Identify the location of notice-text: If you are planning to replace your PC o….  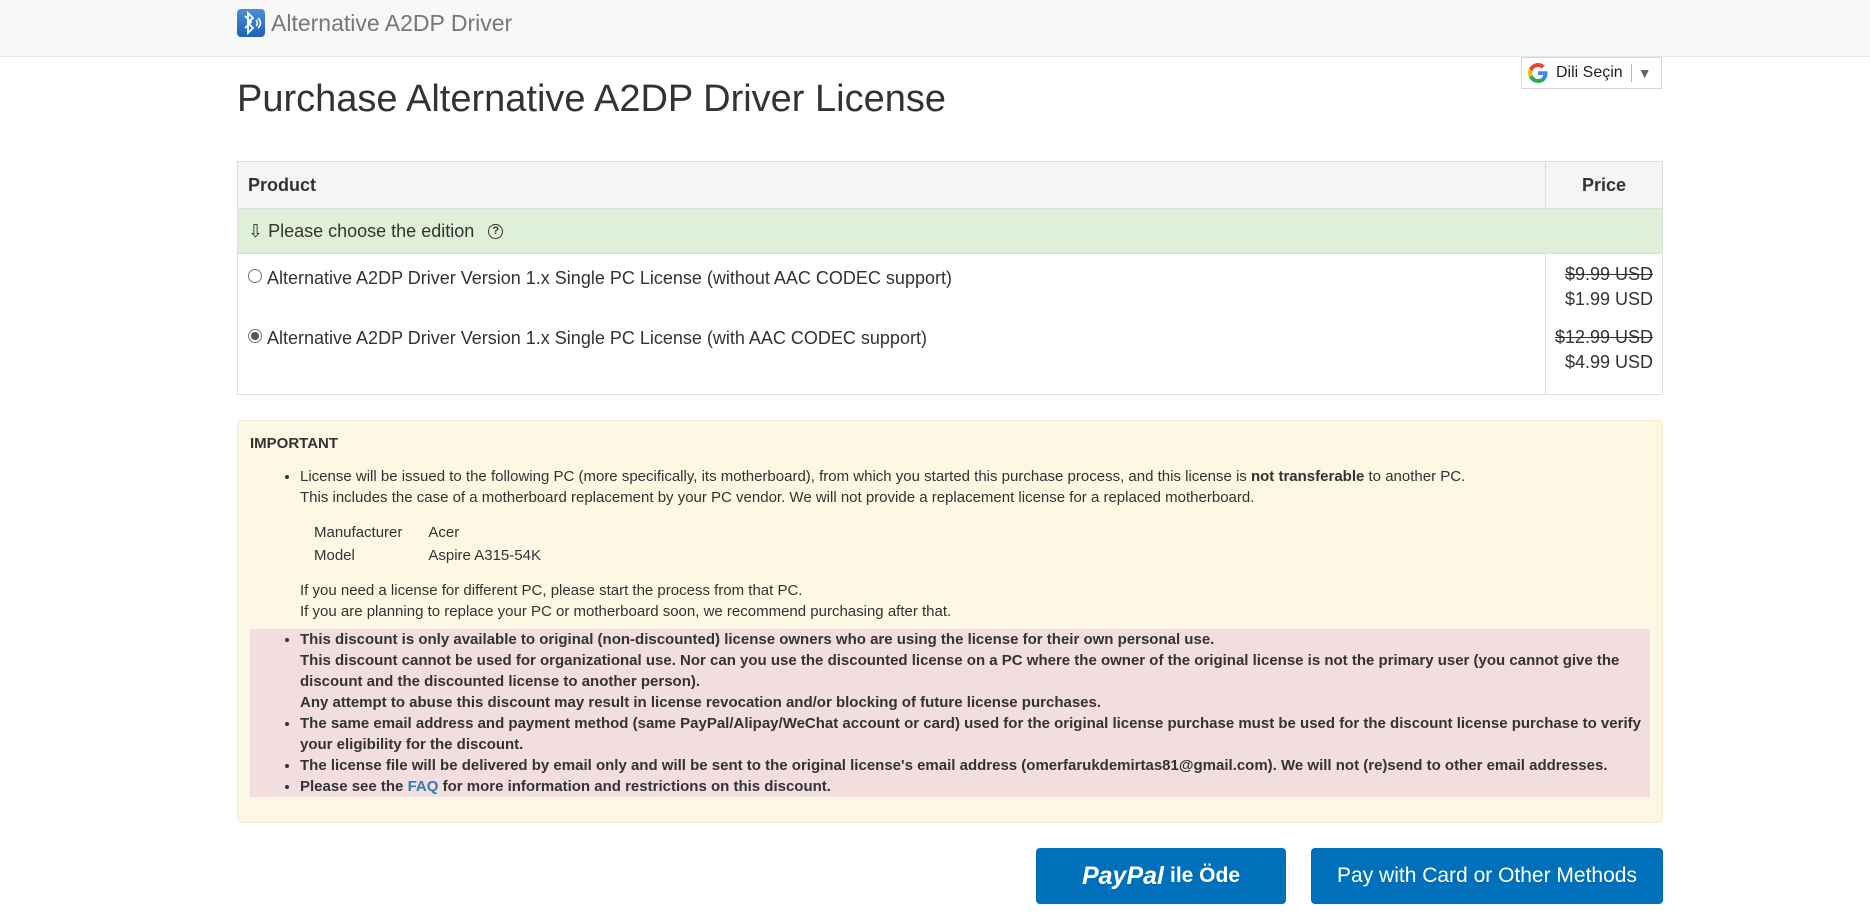
(626, 611).